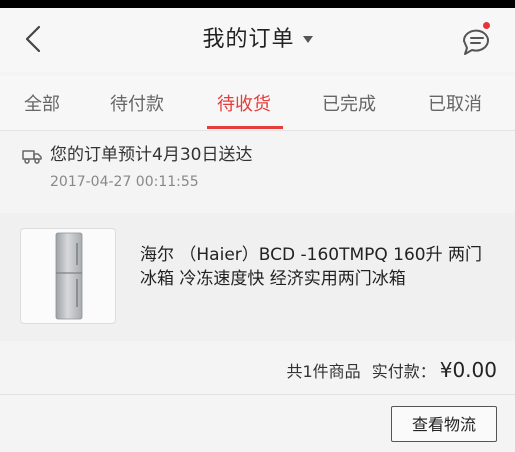 The image size is (515, 452). I want to click on order-type-dropdown: 我的订单, so click(257, 40).